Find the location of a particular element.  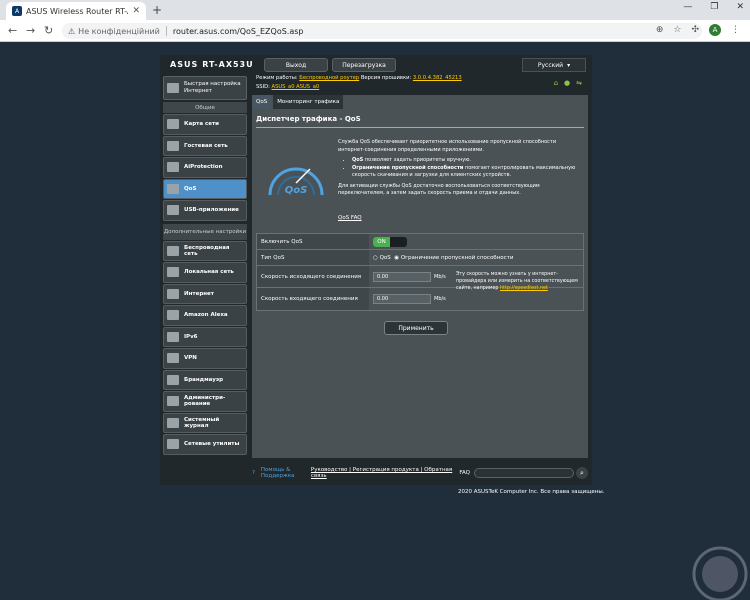

reboot-button: Перезагрузка is located at coordinates (364, 65).